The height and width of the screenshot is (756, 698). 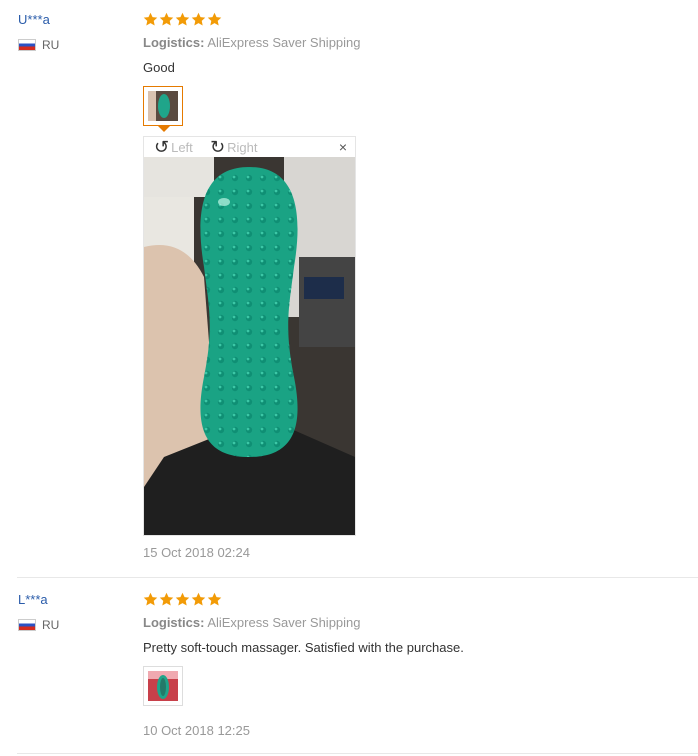 What do you see at coordinates (34, 19) in the screenshot?
I see `reviewer-name: U***a` at bounding box center [34, 19].